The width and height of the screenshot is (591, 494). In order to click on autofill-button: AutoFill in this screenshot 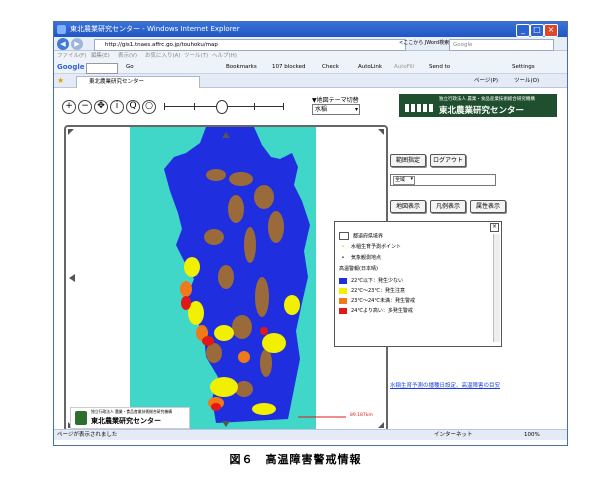, I will do `click(404, 67)`.